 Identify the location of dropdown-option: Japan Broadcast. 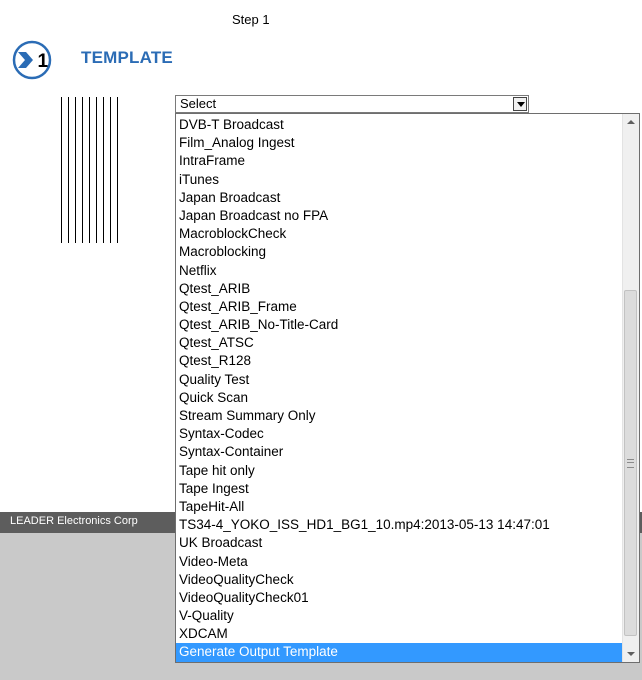
(399, 198).